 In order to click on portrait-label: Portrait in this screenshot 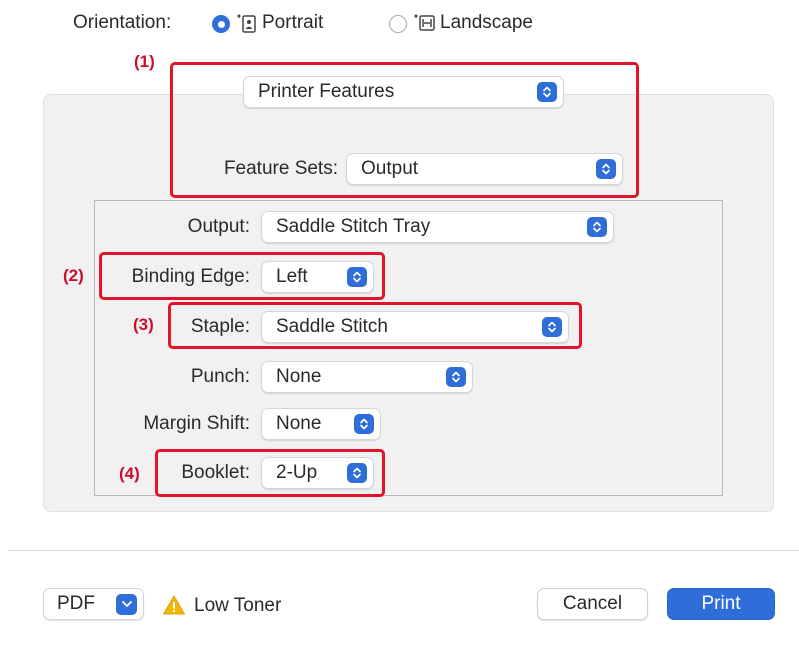, I will do `click(292, 23)`.